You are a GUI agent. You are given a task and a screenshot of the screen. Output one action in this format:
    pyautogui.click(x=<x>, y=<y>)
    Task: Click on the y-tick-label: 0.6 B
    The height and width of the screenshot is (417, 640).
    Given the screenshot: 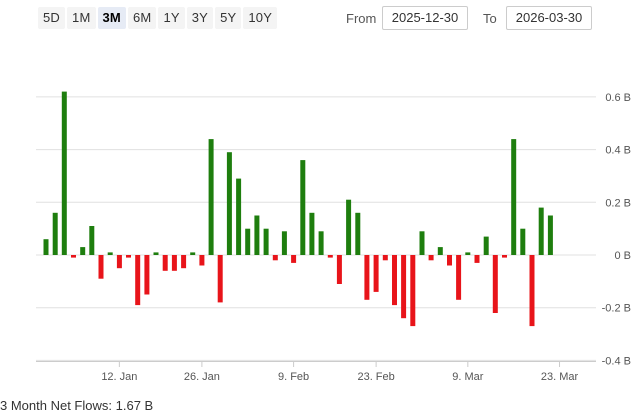 What is the action you would take?
    pyautogui.click(x=618, y=98)
    